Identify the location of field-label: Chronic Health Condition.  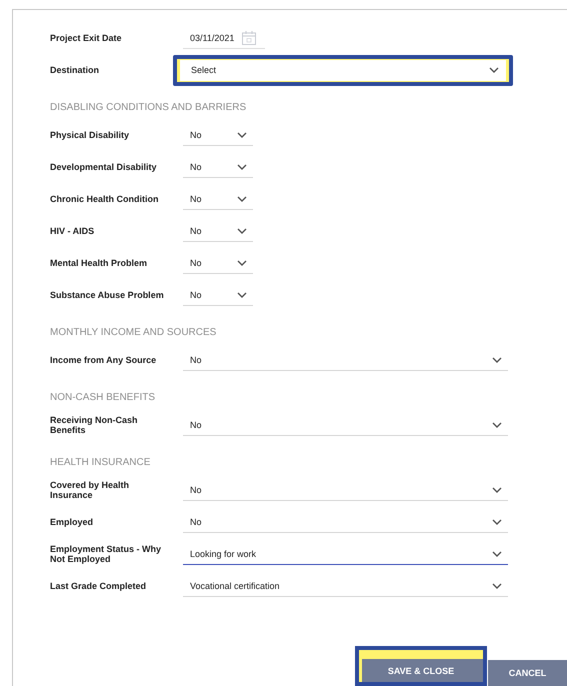
(105, 199).